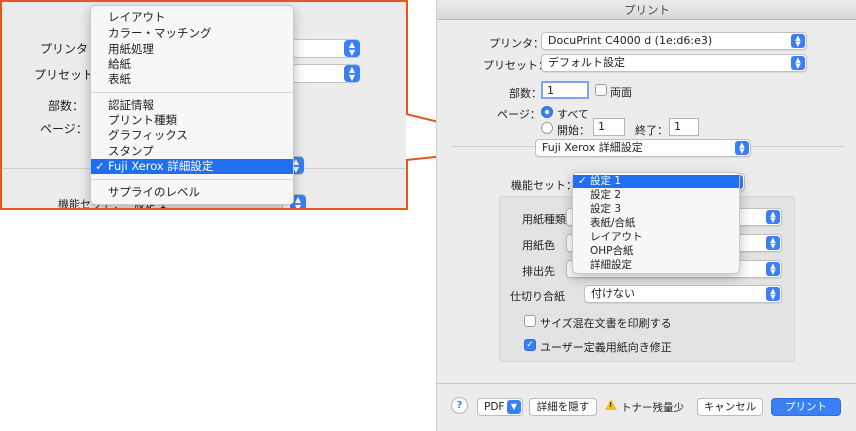 Image resolution: width=856 pixels, height=431 pixels. What do you see at coordinates (652, 408) in the screenshot?
I see `toner-low-label: トナー残量少` at bounding box center [652, 408].